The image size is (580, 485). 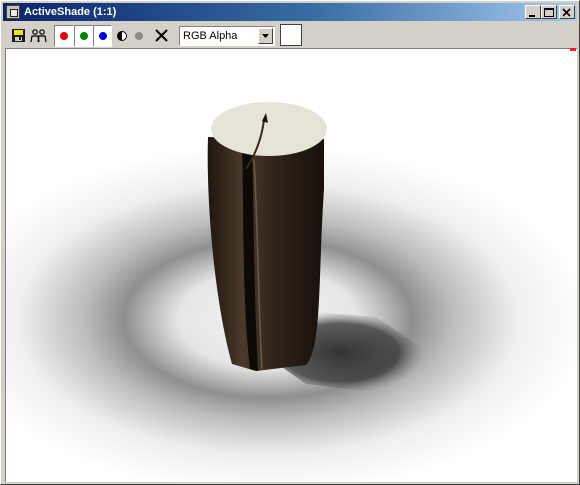 I want to click on close-button, so click(x=567, y=12).